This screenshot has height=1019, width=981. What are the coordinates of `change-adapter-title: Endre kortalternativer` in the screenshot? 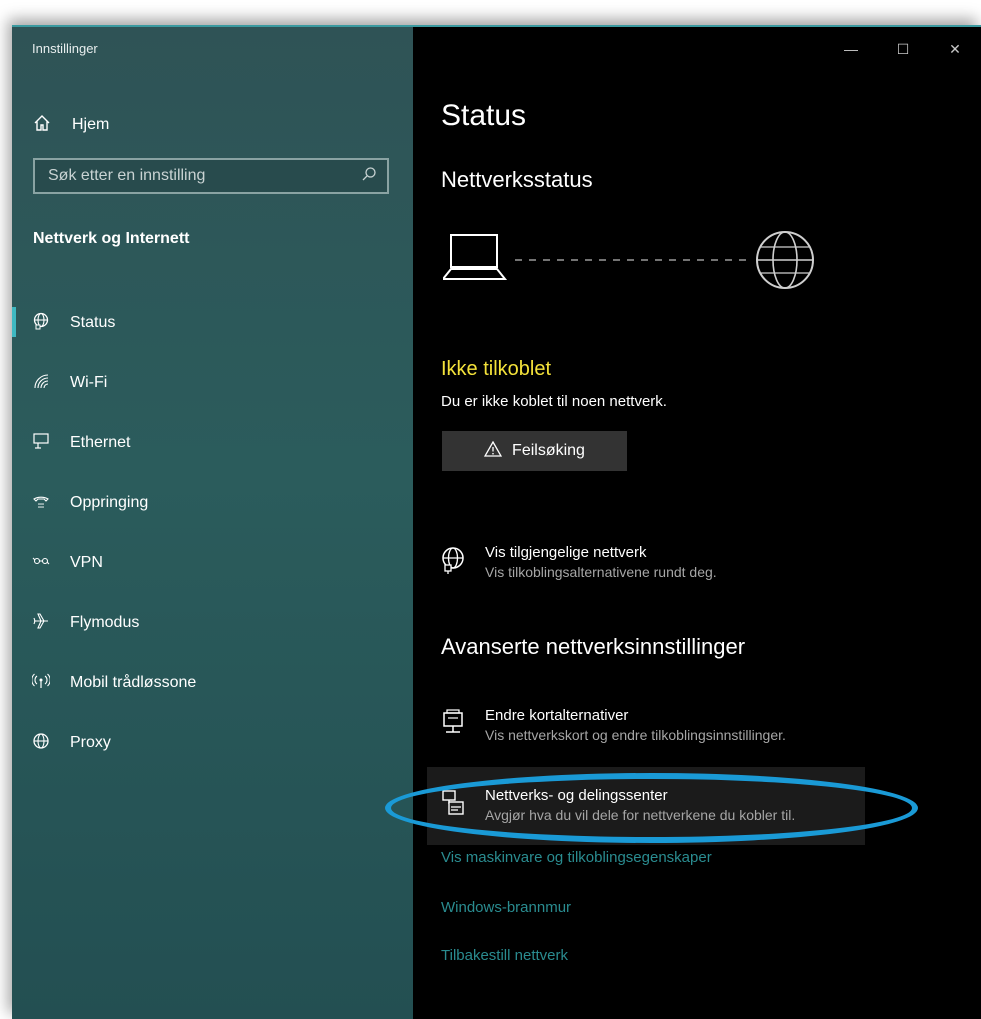 It's located at (557, 715).